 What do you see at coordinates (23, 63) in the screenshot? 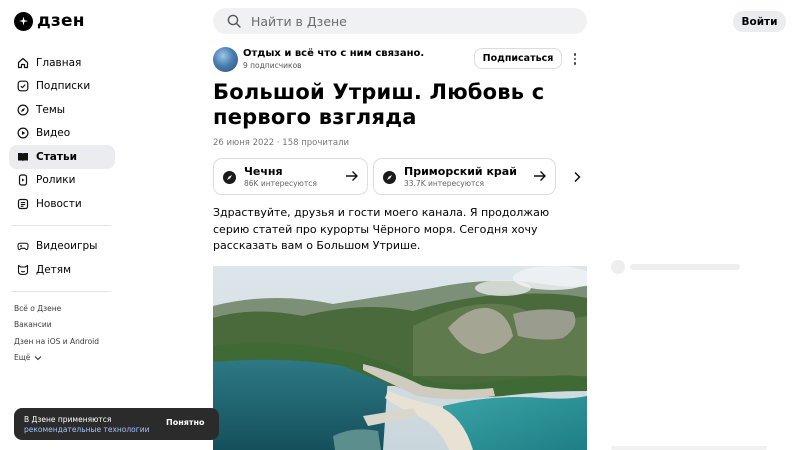
I see `home-icon` at bounding box center [23, 63].